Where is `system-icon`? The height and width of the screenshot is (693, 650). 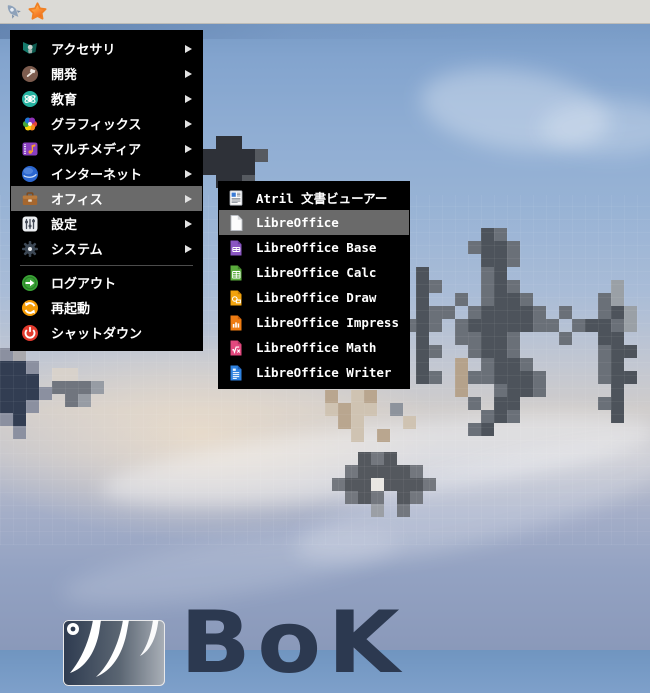
system-icon is located at coordinates (30, 249).